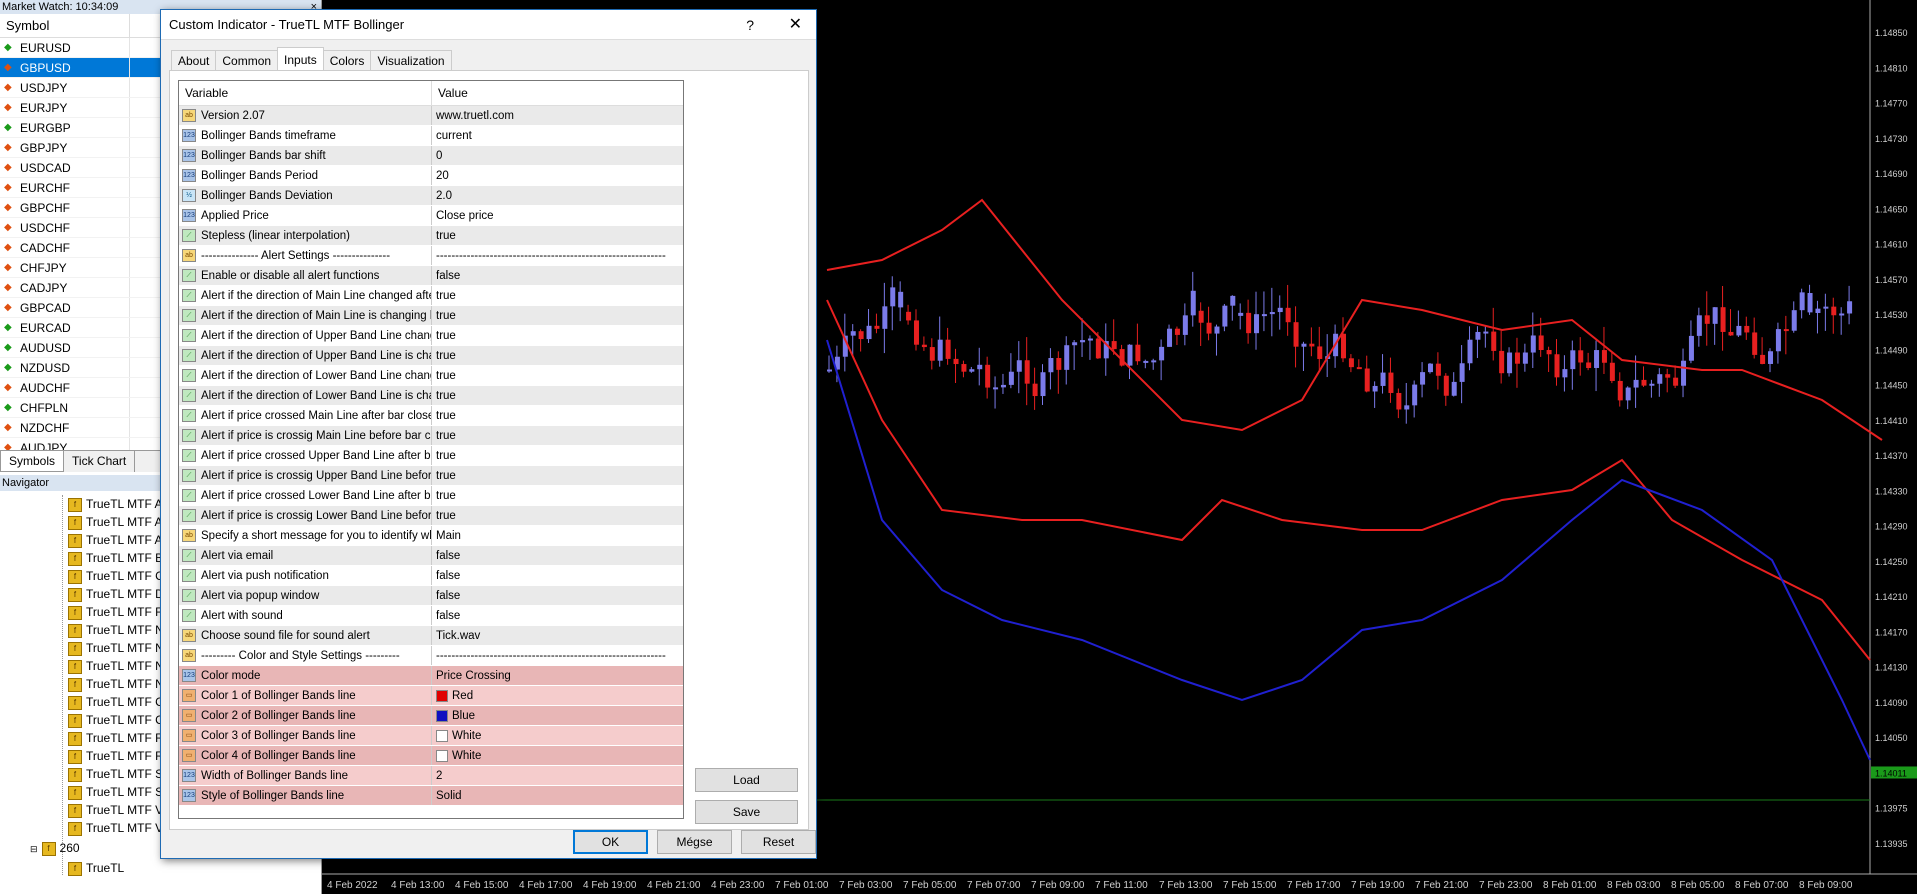  What do you see at coordinates (431, 696) in the screenshot?
I see `input-row: ▭ Color 1 of Bollinger Bands line Red` at bounding box center [431, 696].